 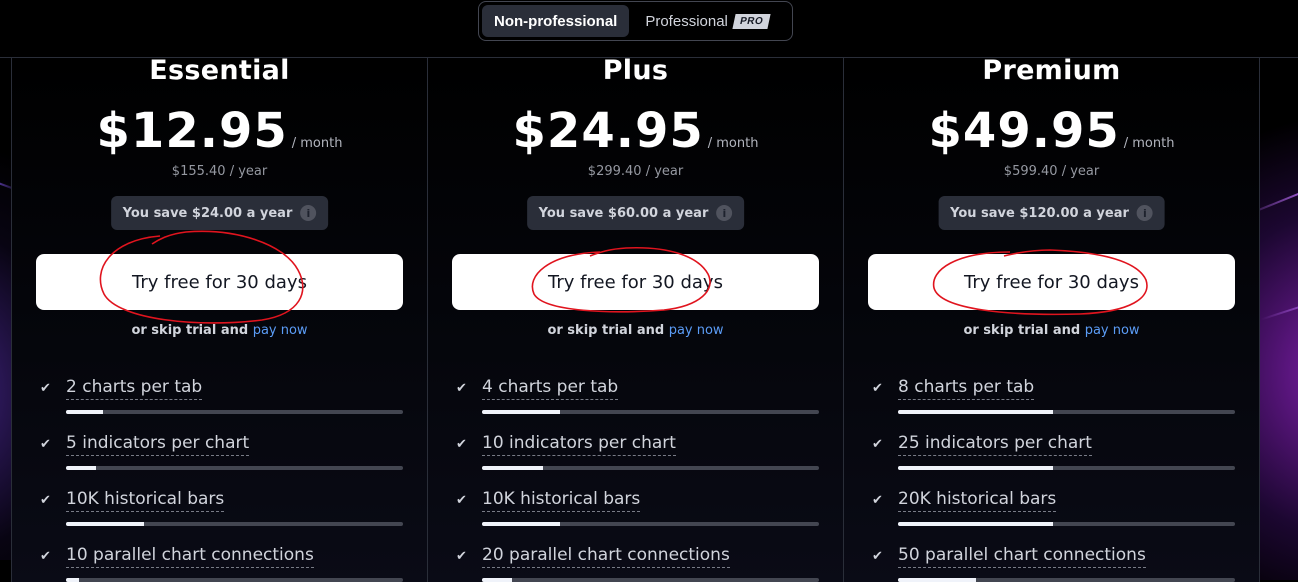 What do you see at coordinates (966, 388) in the screenshot?
I see `feature-label: 8 charts per tab` at bounding box center [966, 388].